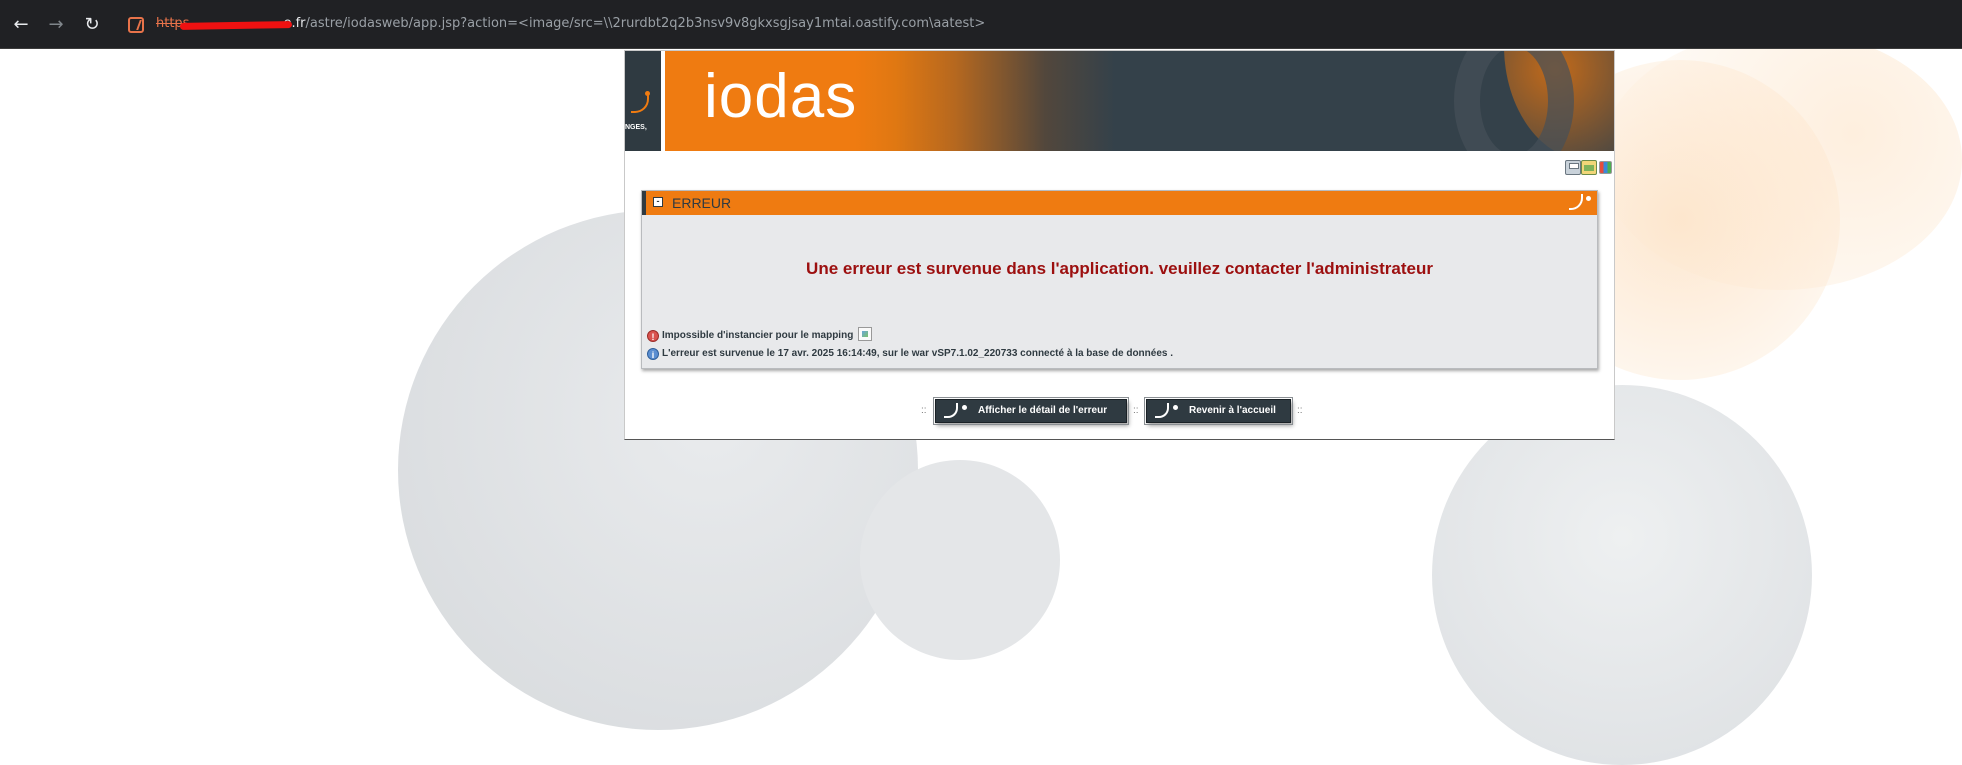 This screenshot has height=765, width=1962. I want to click on error-detail-line: ! Impossible d'instancier pour le mapping, so click(760, 334).